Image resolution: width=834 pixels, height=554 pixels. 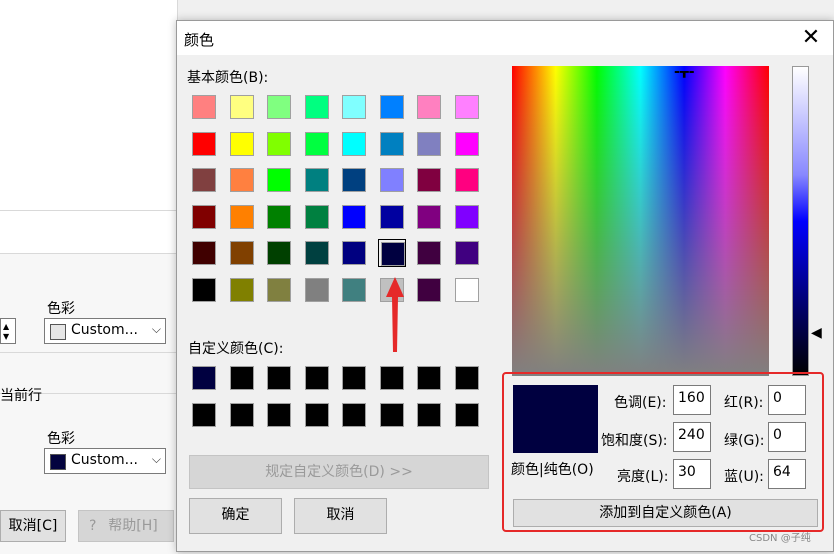 I want to click on color-combo-2: Custom... ⌵, so click(x=105, y=461).